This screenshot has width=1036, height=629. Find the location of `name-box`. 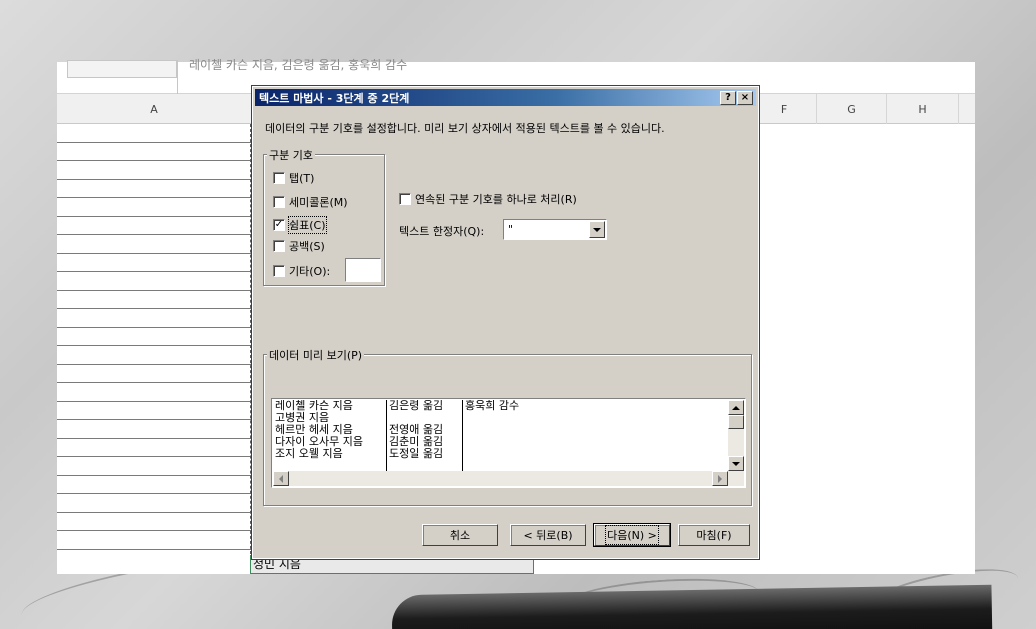

name-box is located at coordinates (122, 69).